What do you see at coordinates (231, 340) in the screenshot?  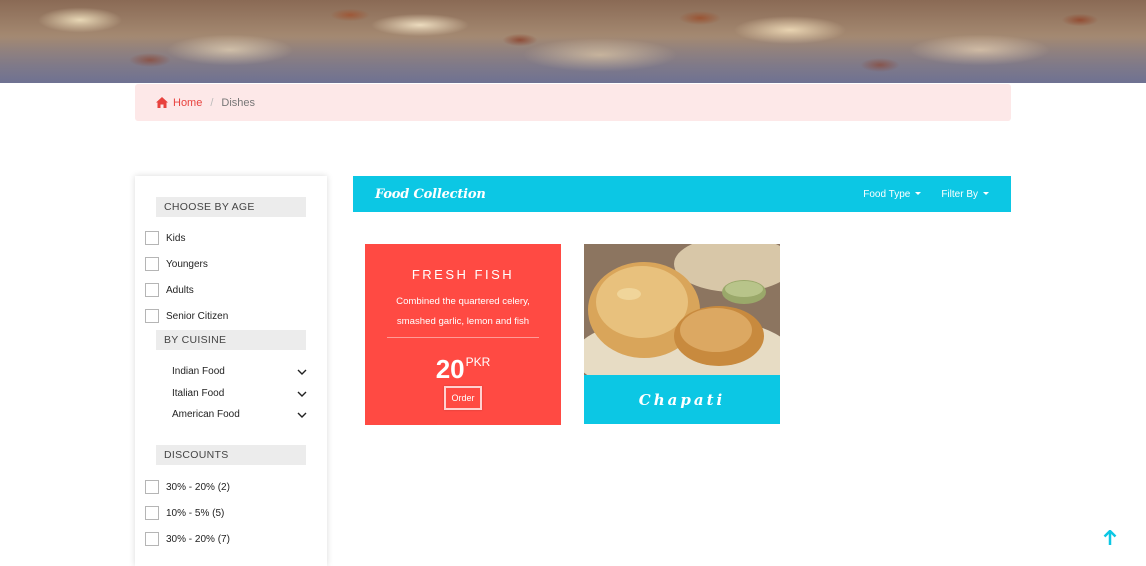 I see `cuisine-section-heading: BY CUISINE` at bounding box center [231, 340].